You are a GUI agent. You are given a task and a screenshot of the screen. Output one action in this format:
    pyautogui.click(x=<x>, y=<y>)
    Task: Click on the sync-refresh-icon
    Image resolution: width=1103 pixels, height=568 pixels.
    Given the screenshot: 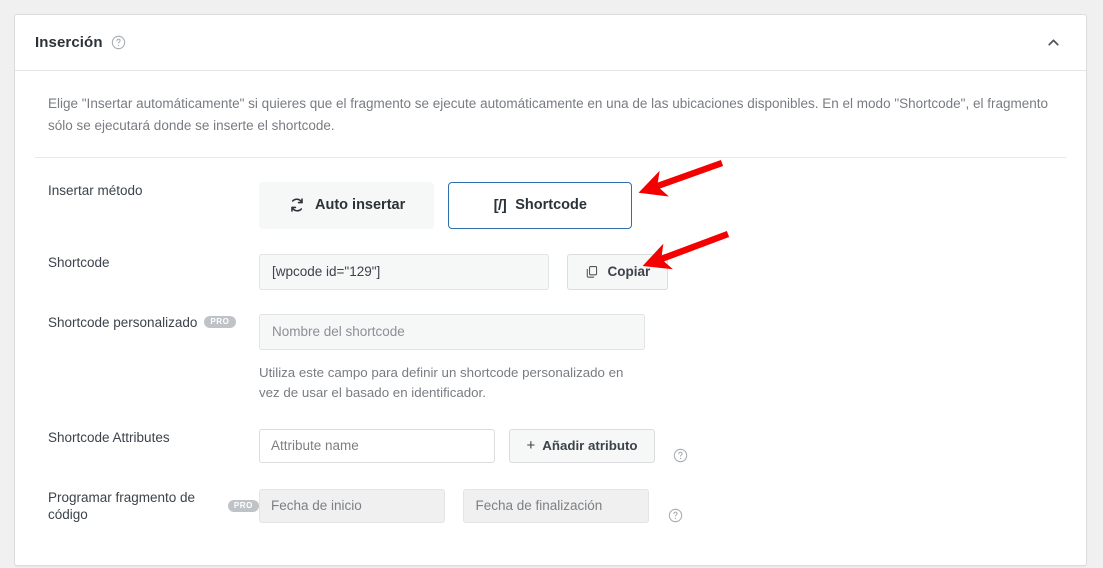 What is the action you would take?
    pyautogui.click(x=297, y=205)
    